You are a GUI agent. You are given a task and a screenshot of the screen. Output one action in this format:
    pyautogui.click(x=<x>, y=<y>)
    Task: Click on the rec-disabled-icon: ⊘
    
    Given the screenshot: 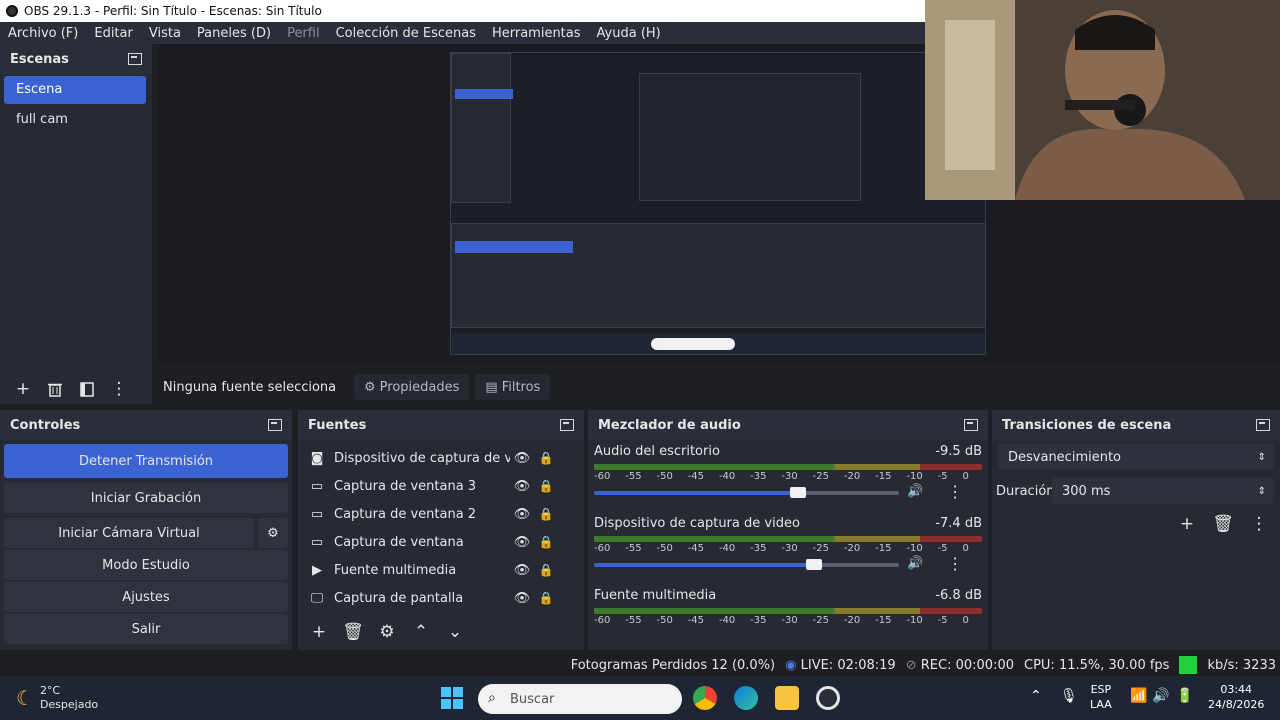 What is the action you would take?
    pyautogui.click(x=911, y=665)
    